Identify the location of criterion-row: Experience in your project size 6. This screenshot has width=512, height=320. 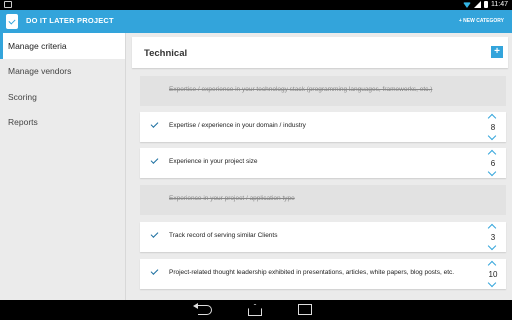
(323, 163).